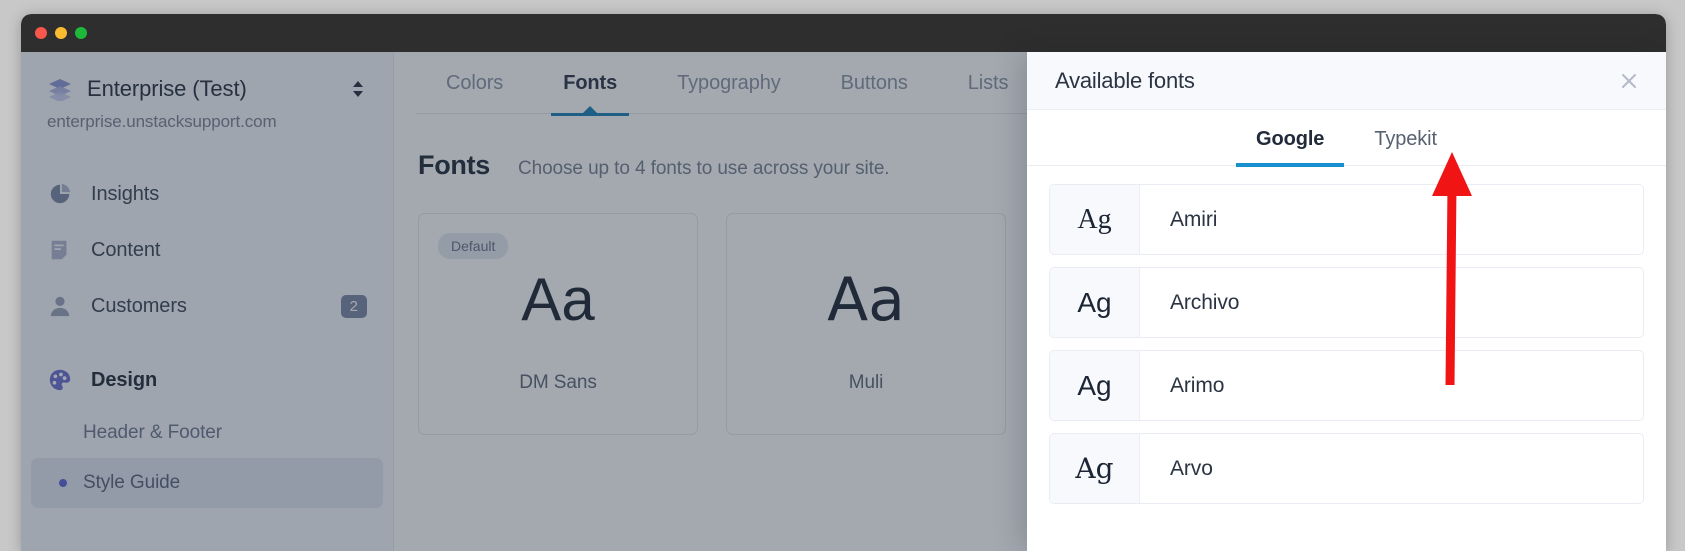 Image resolution: width=1685 pixels, height=551 pixels. What do you see at coordinates (60, 194) in the screenshot?
I see `pie-chart-icon` at bounding box center [60, 194].